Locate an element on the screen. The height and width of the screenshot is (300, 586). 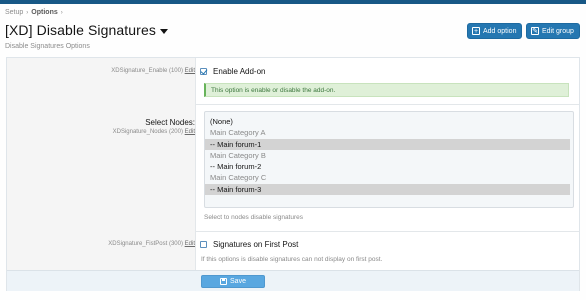
list-item: -- Main forum-3 is located at coordinates (387, 189).